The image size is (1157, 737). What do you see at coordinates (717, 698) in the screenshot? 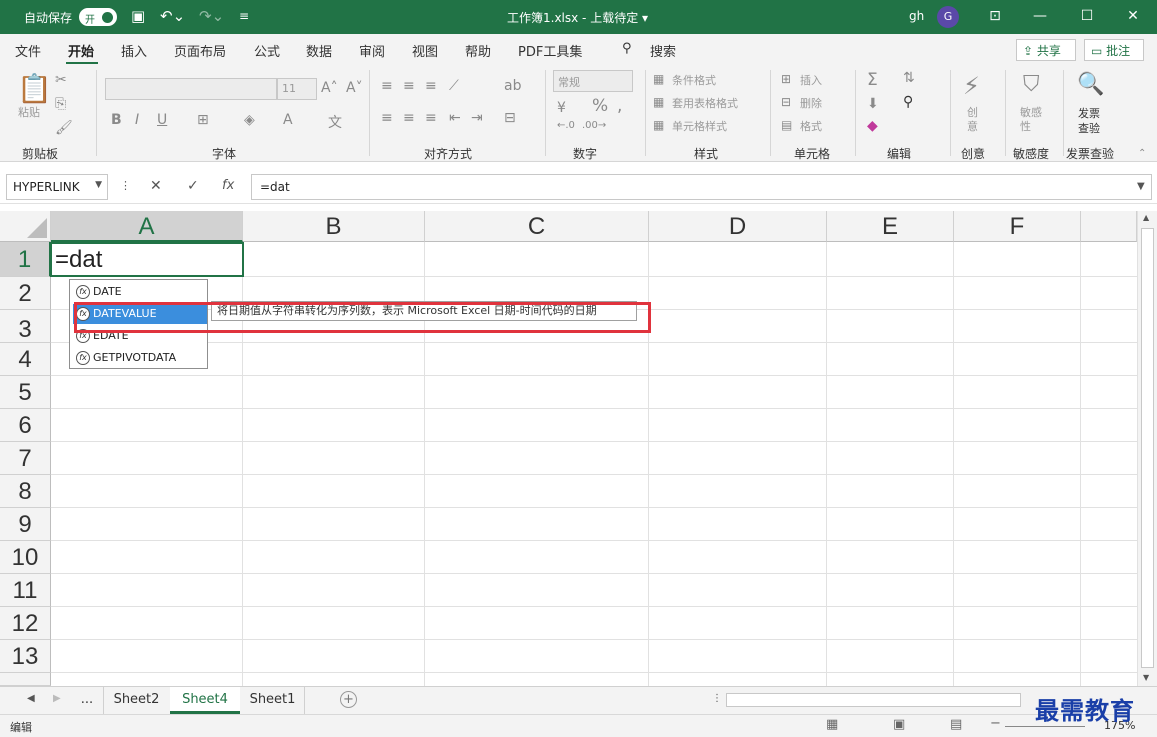
I see `tab-splitter-icon: ⋮` at bounding box center [717, 698].